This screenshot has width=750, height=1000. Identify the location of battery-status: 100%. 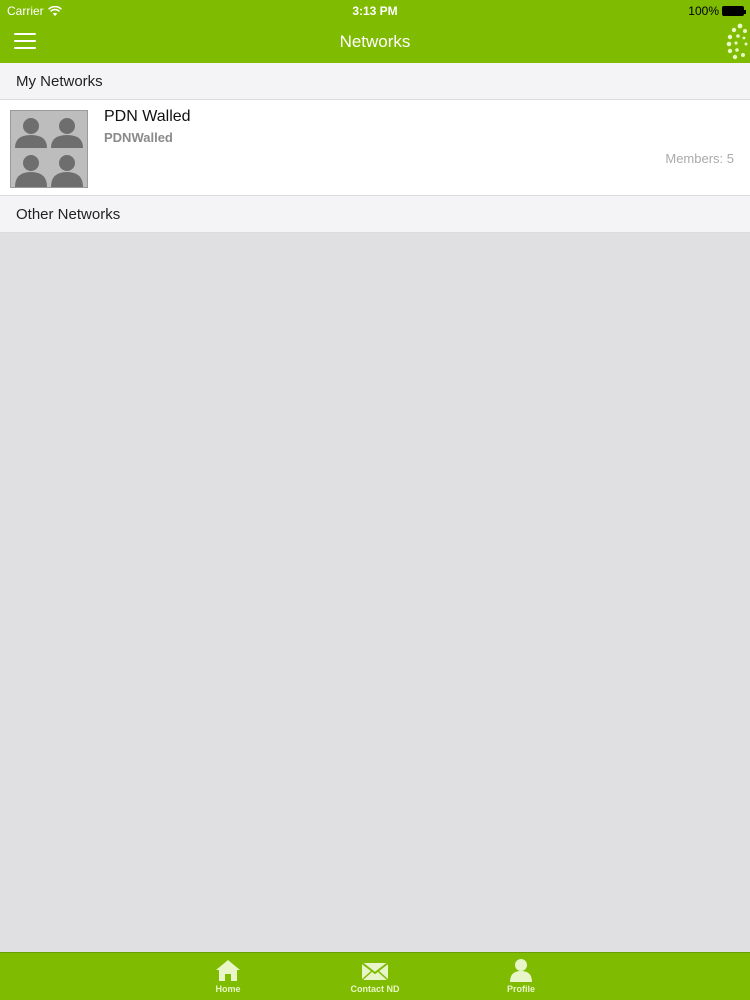
(717, 11).